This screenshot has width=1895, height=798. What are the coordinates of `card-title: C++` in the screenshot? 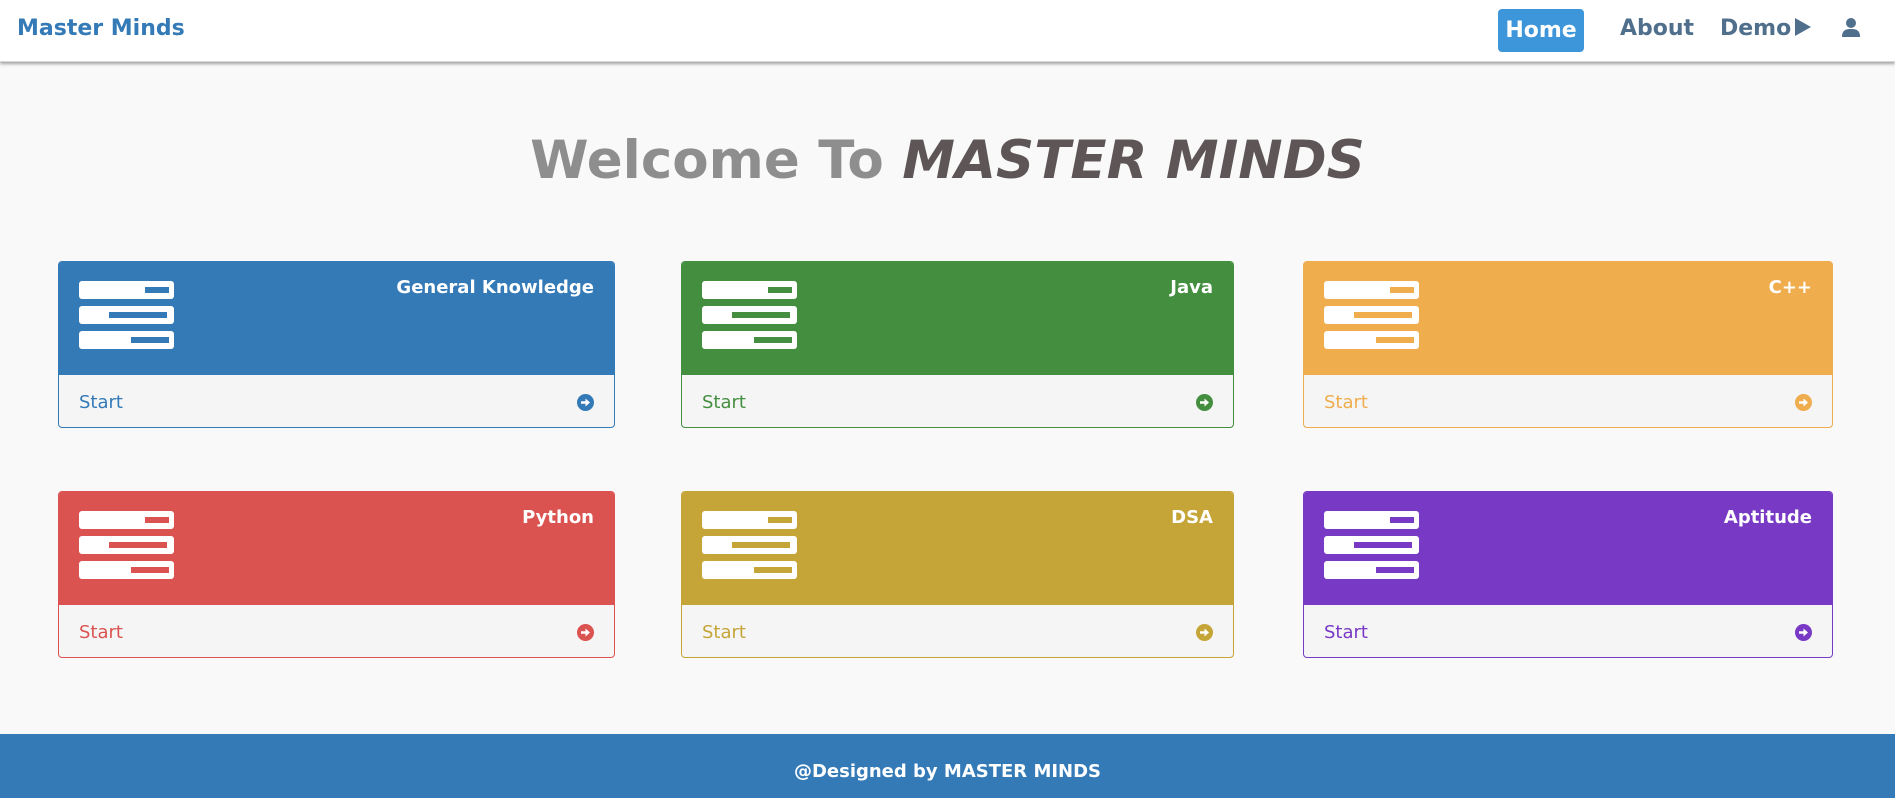 It's located at (1790, 287).